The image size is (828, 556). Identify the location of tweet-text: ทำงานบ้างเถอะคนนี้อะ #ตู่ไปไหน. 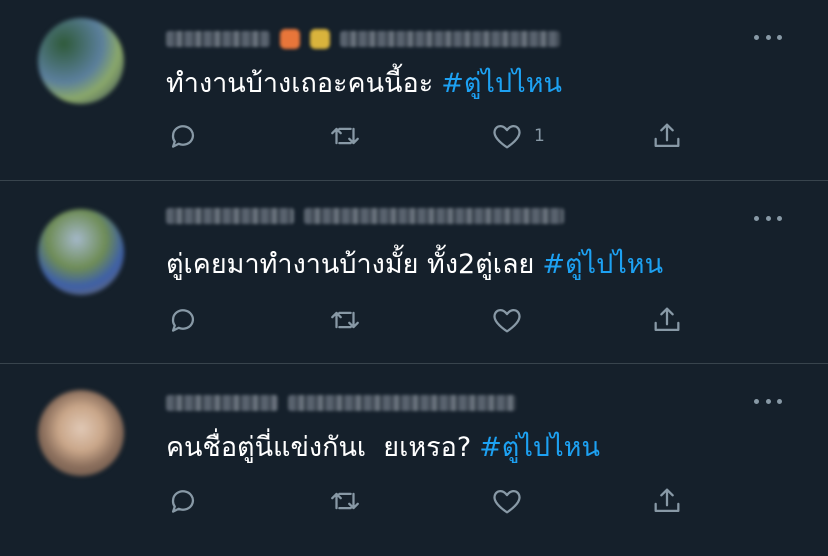
(364, 84).